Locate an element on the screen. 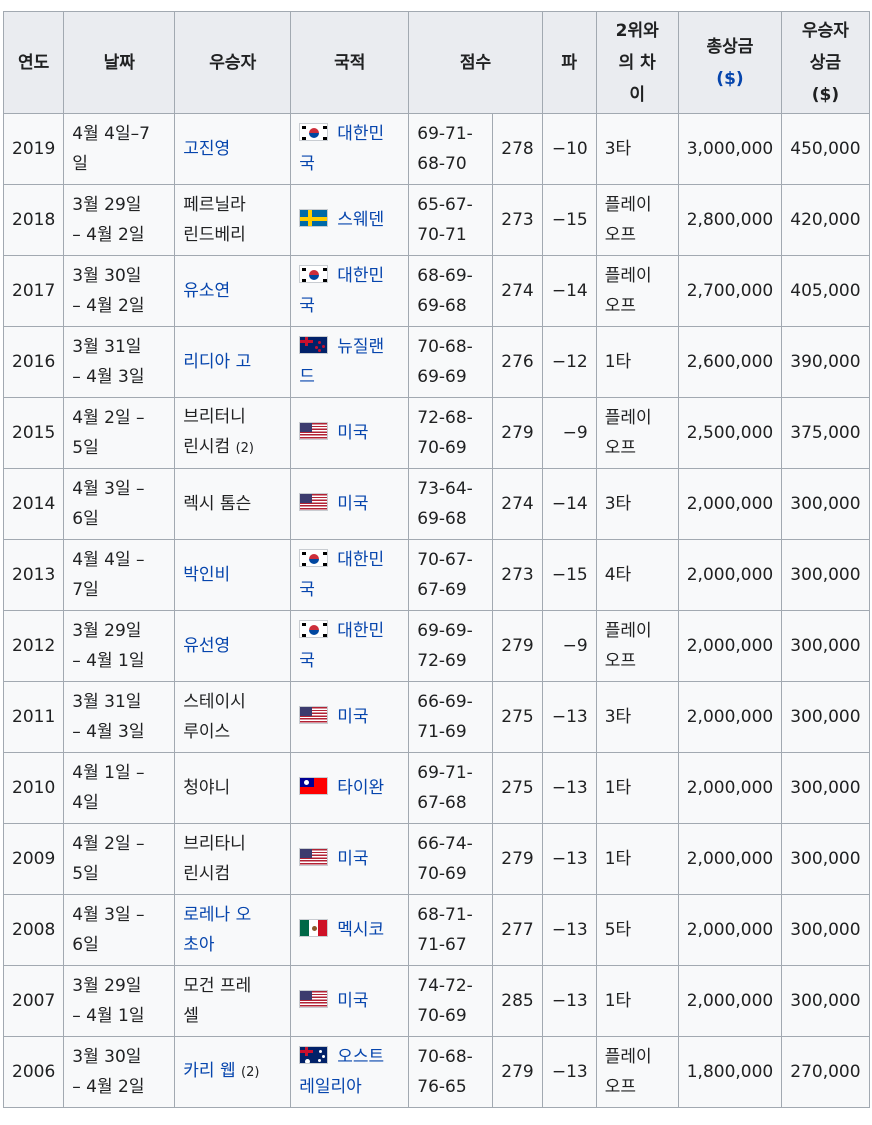  winner-line: 브리타니 is located at coordinates (214, 844).